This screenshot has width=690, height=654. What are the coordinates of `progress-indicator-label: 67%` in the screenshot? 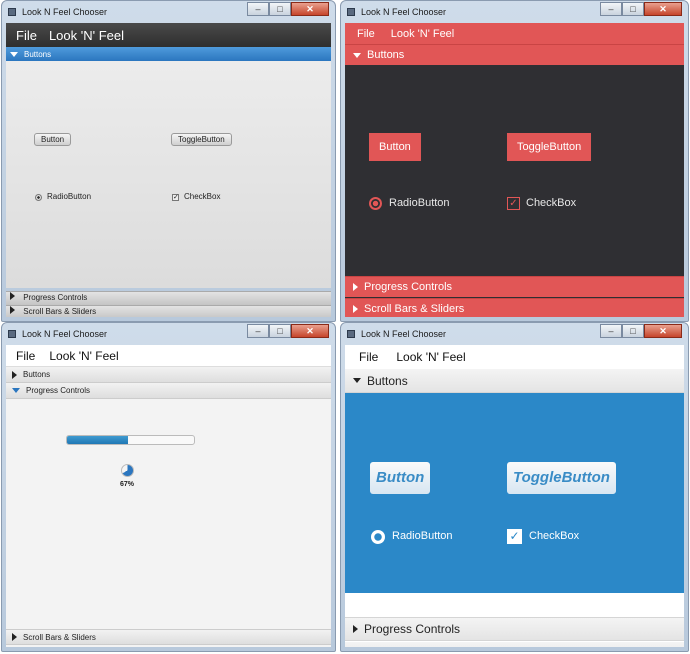 It's located at (127, 484).